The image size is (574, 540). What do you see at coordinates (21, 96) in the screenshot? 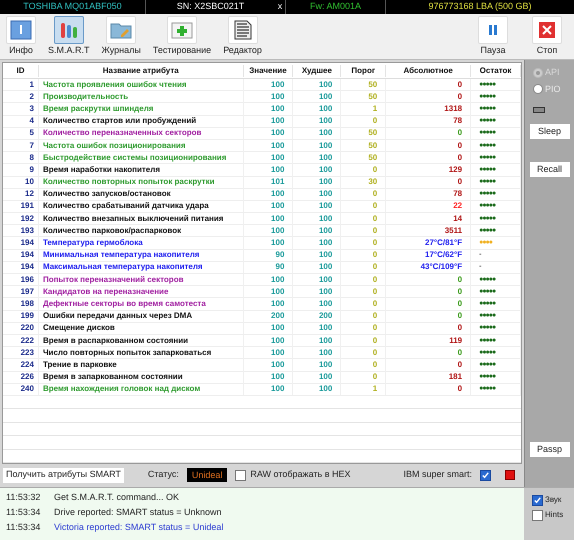
I see `table-cell: 2` at bounding box center [21, 96].